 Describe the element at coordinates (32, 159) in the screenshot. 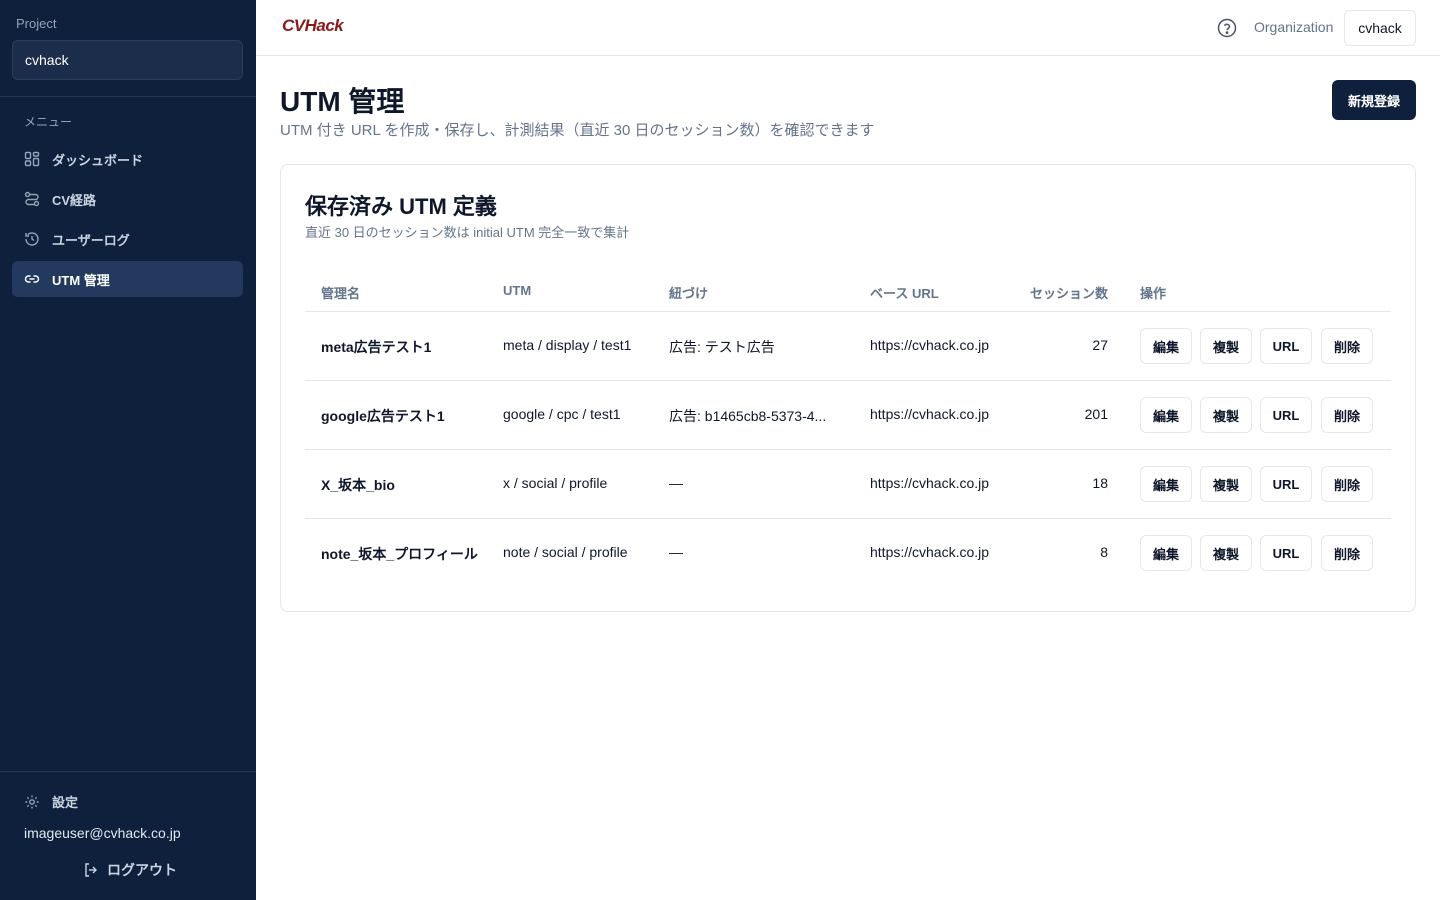

I see `dashboard-grid-icon` at that location.